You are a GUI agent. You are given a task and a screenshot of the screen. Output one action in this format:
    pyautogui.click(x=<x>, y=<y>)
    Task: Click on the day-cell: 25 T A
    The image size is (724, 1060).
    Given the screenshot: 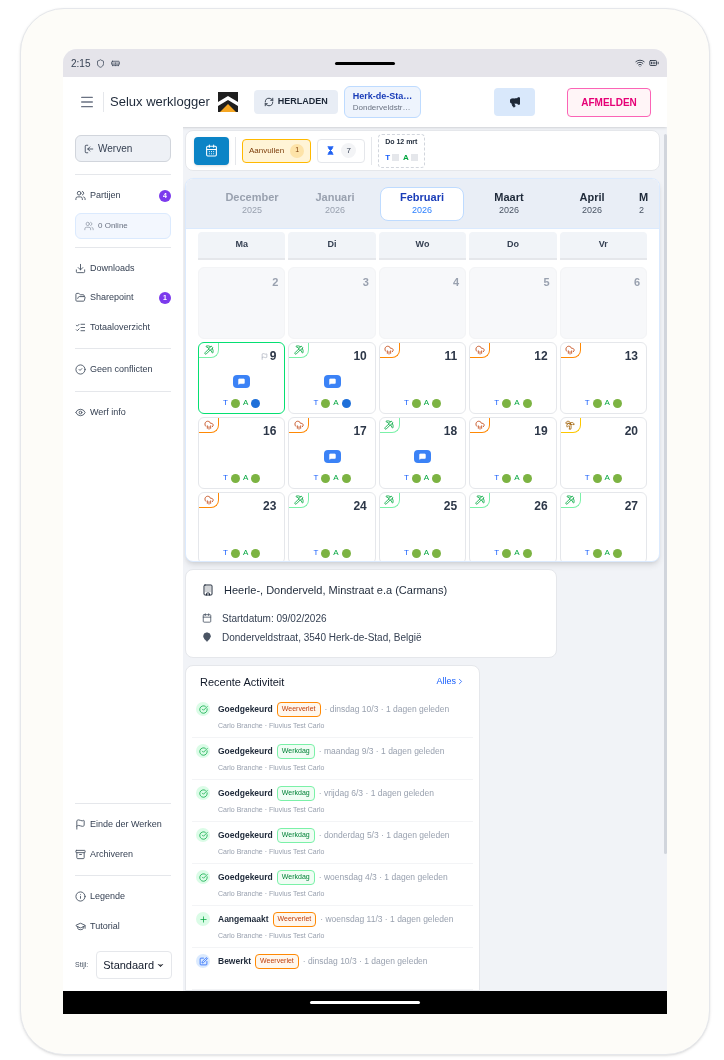 What is the action you would take?
    pyautogui.click(x=422, y=526)
    